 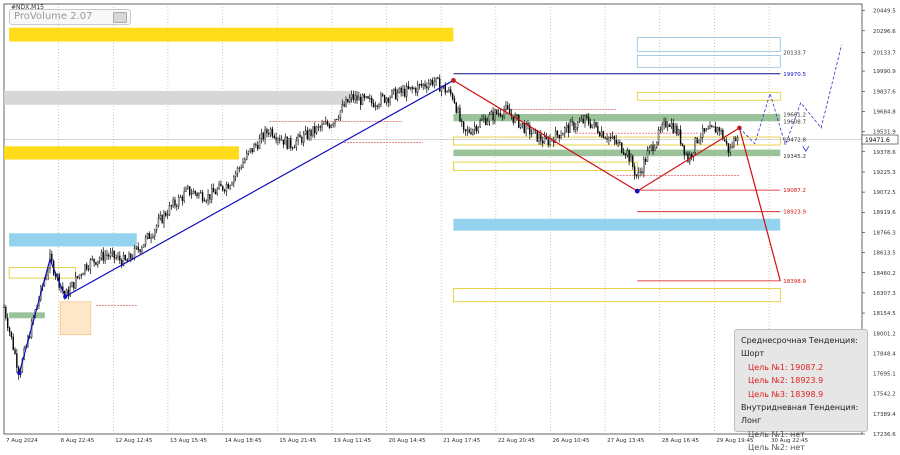 I want to click on level-label: 18398.9, so click(x=794, y=282).